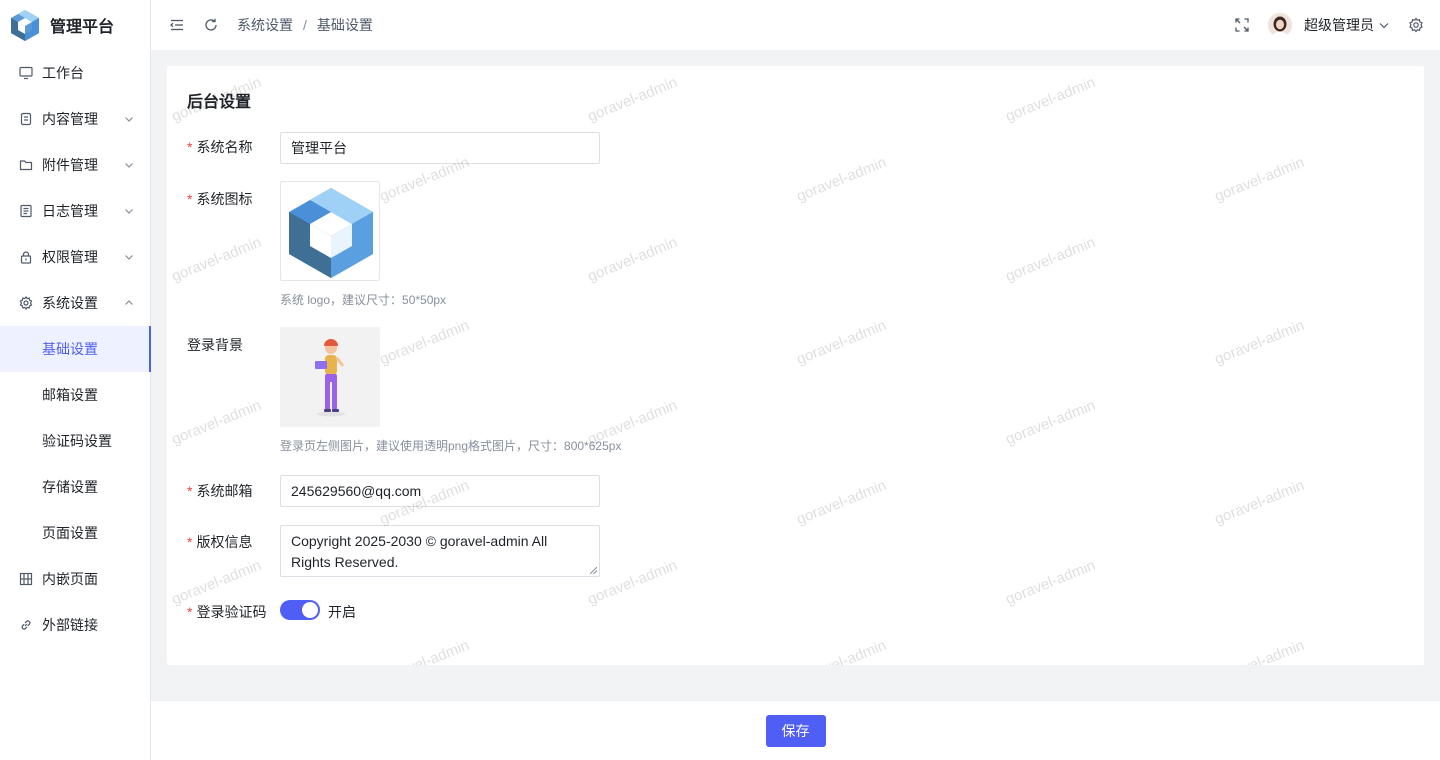 This screenshot has width=1440, height=760. Describe the element at coordinates (26, 165) in the screenshot. I see `folder-icon` at that location.